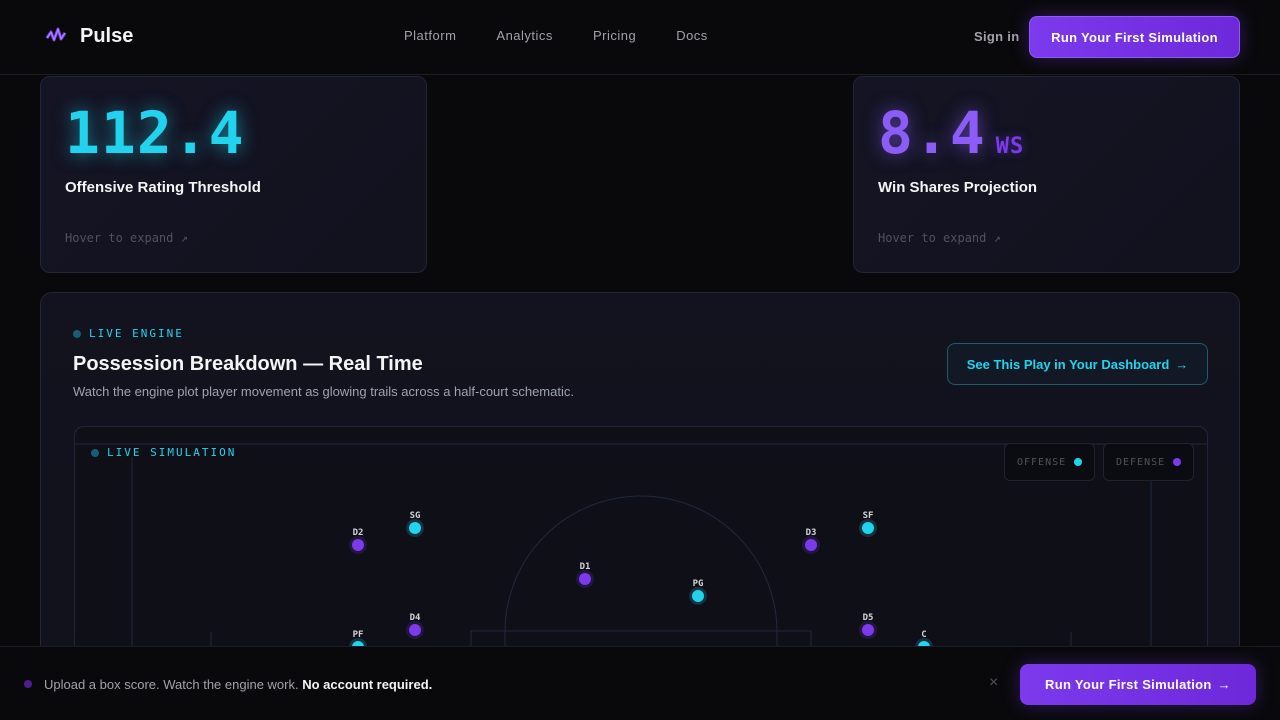 The height and width of the screenshot is (720, 1280). What do you see at coordinates (136, 333) in the screenshot?
I see `live-engine-label: LIVE ENGINE` at bounding box center [136, 333].